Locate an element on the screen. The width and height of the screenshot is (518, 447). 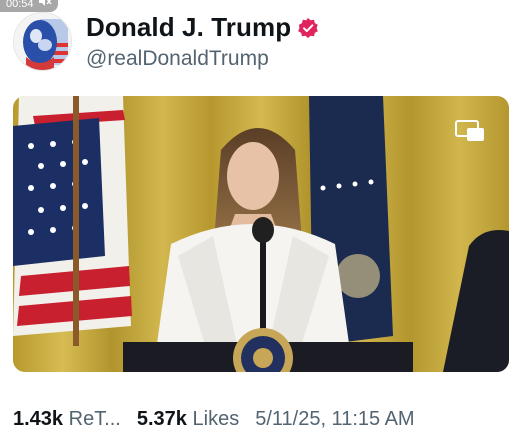
handle: @realDonaldTrump is located at coordinates (177, 59).